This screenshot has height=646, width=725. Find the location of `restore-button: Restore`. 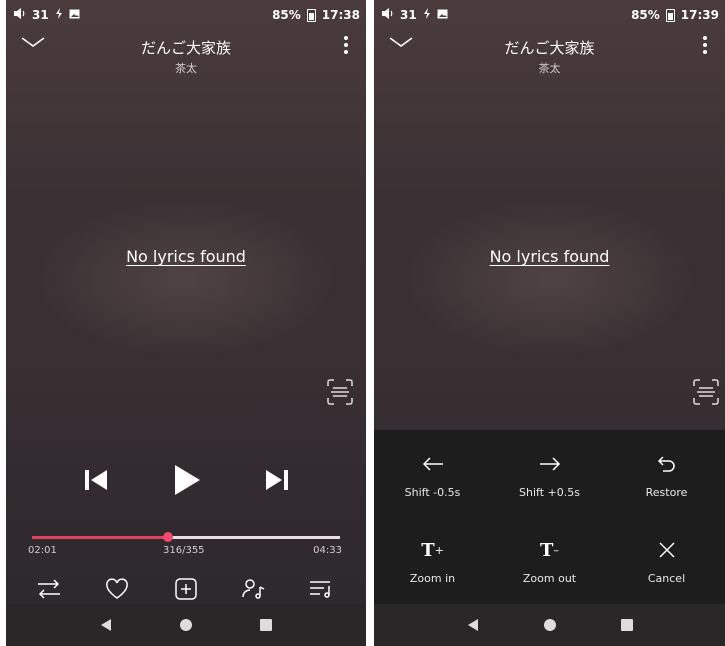

restore-button: Restore is located at coordinates (666, 475).